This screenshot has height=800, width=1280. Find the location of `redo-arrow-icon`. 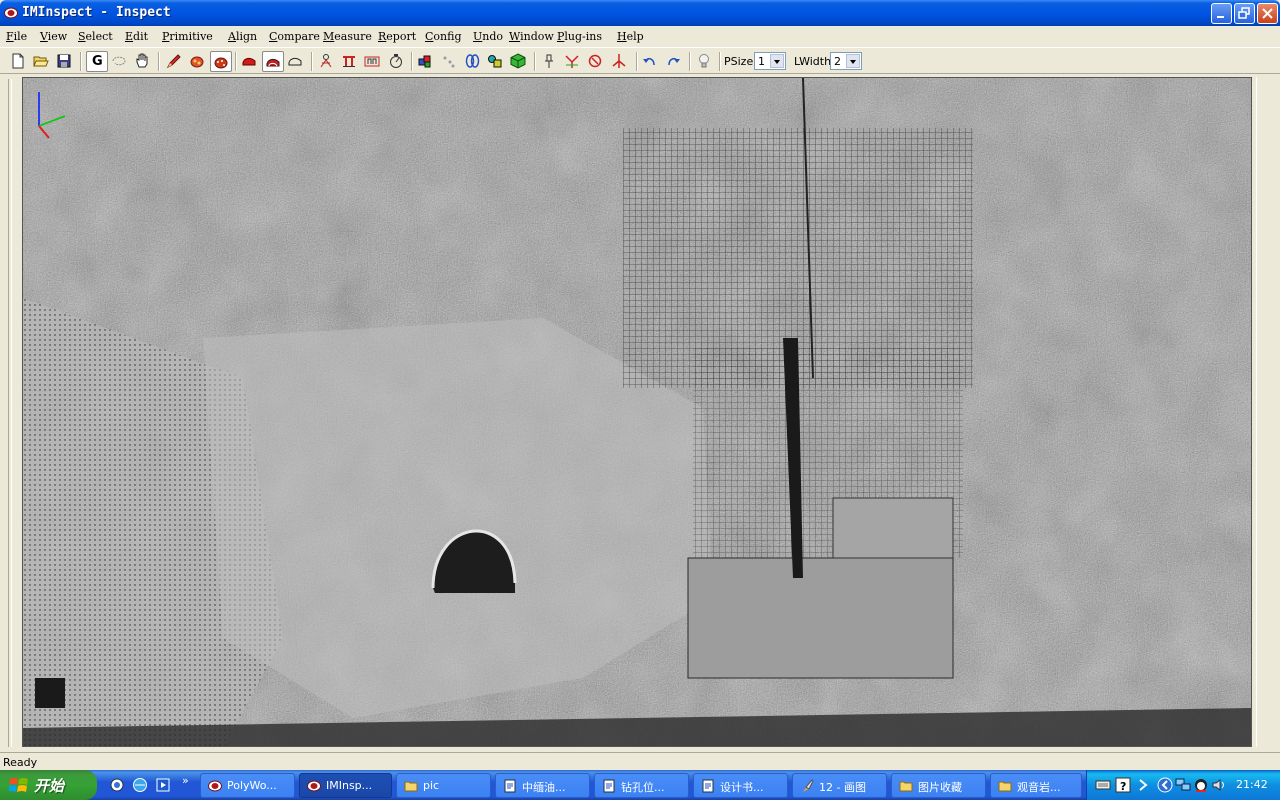

redo-arrow-icon is located at coordinates (674, 61).